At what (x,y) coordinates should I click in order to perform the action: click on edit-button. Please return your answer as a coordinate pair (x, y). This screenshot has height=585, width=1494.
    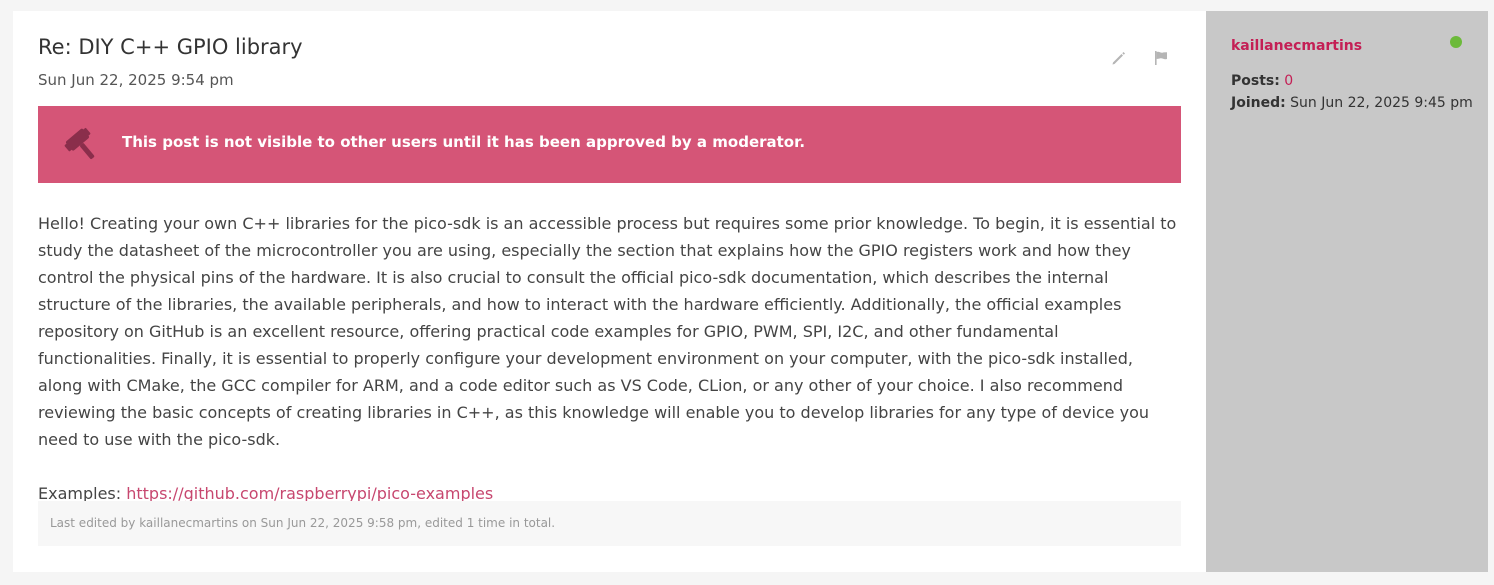
    Looking at the image, I should click on (1119, 58).